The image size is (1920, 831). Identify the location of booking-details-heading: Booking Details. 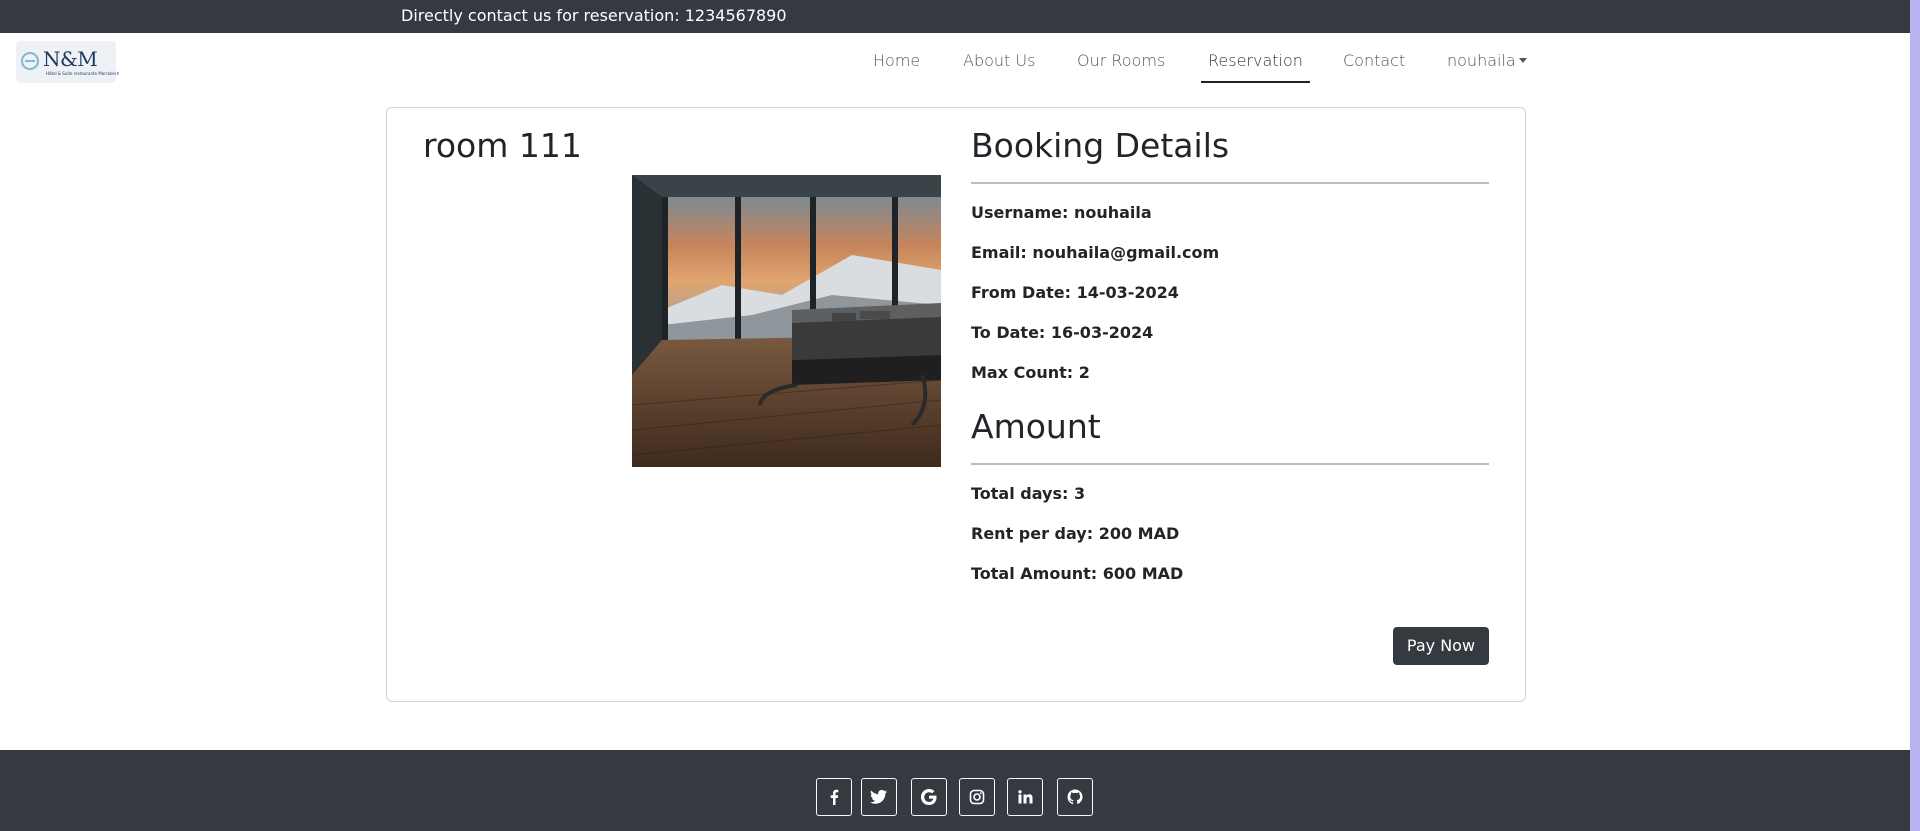
(1100, 145).